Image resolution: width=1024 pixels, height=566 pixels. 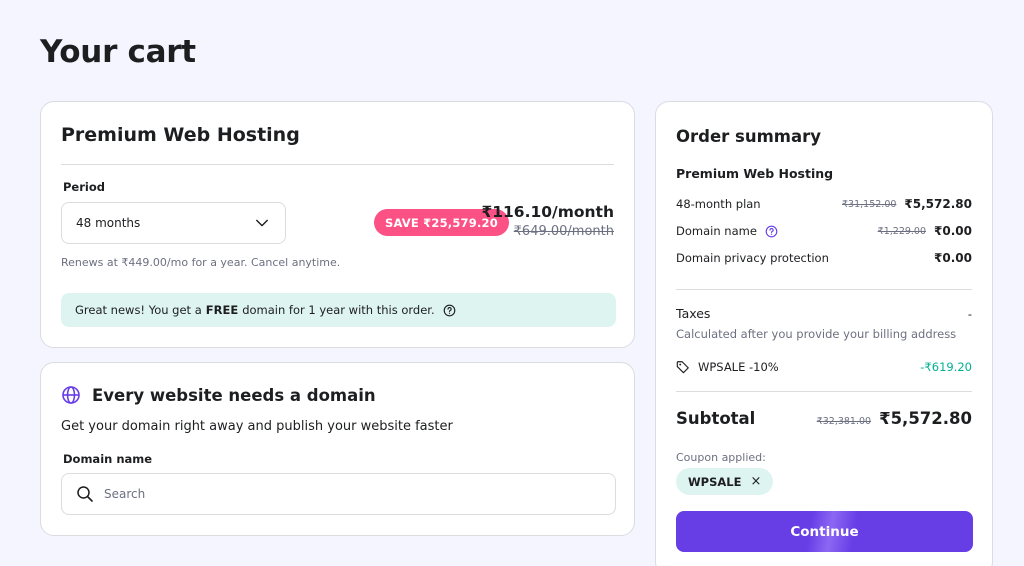 I want to click on globe-icon, so click(x=71, y=395).